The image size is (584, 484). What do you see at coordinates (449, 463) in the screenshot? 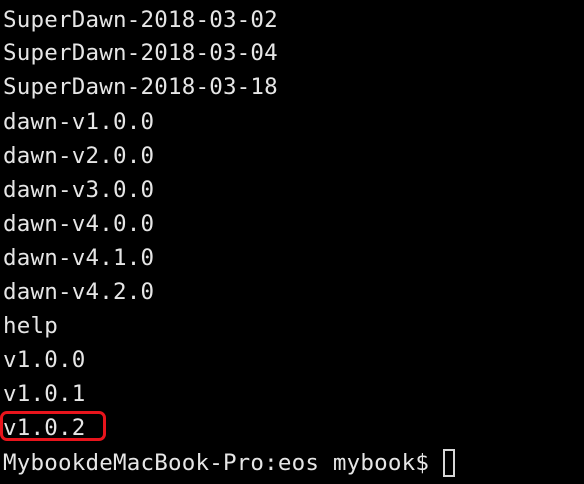
I see `cursor-block` at bounding box center [449, 463].